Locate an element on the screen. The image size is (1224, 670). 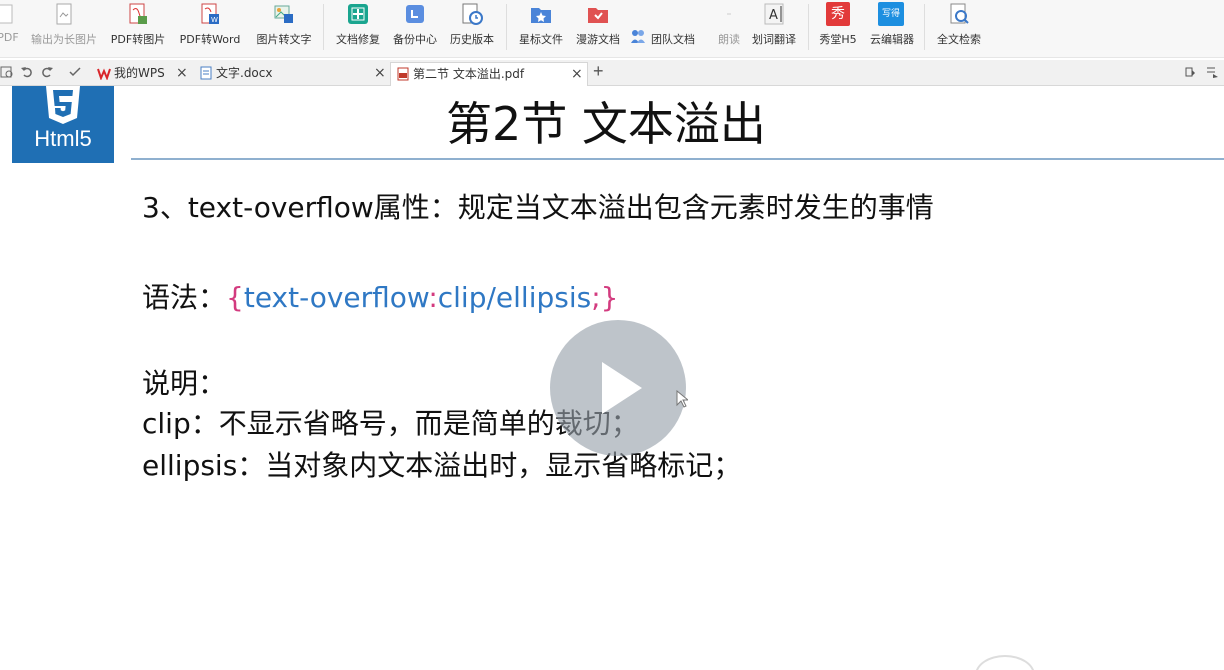
roaming-docs-button: 漫游文档 is located at coordinates (598, 29).